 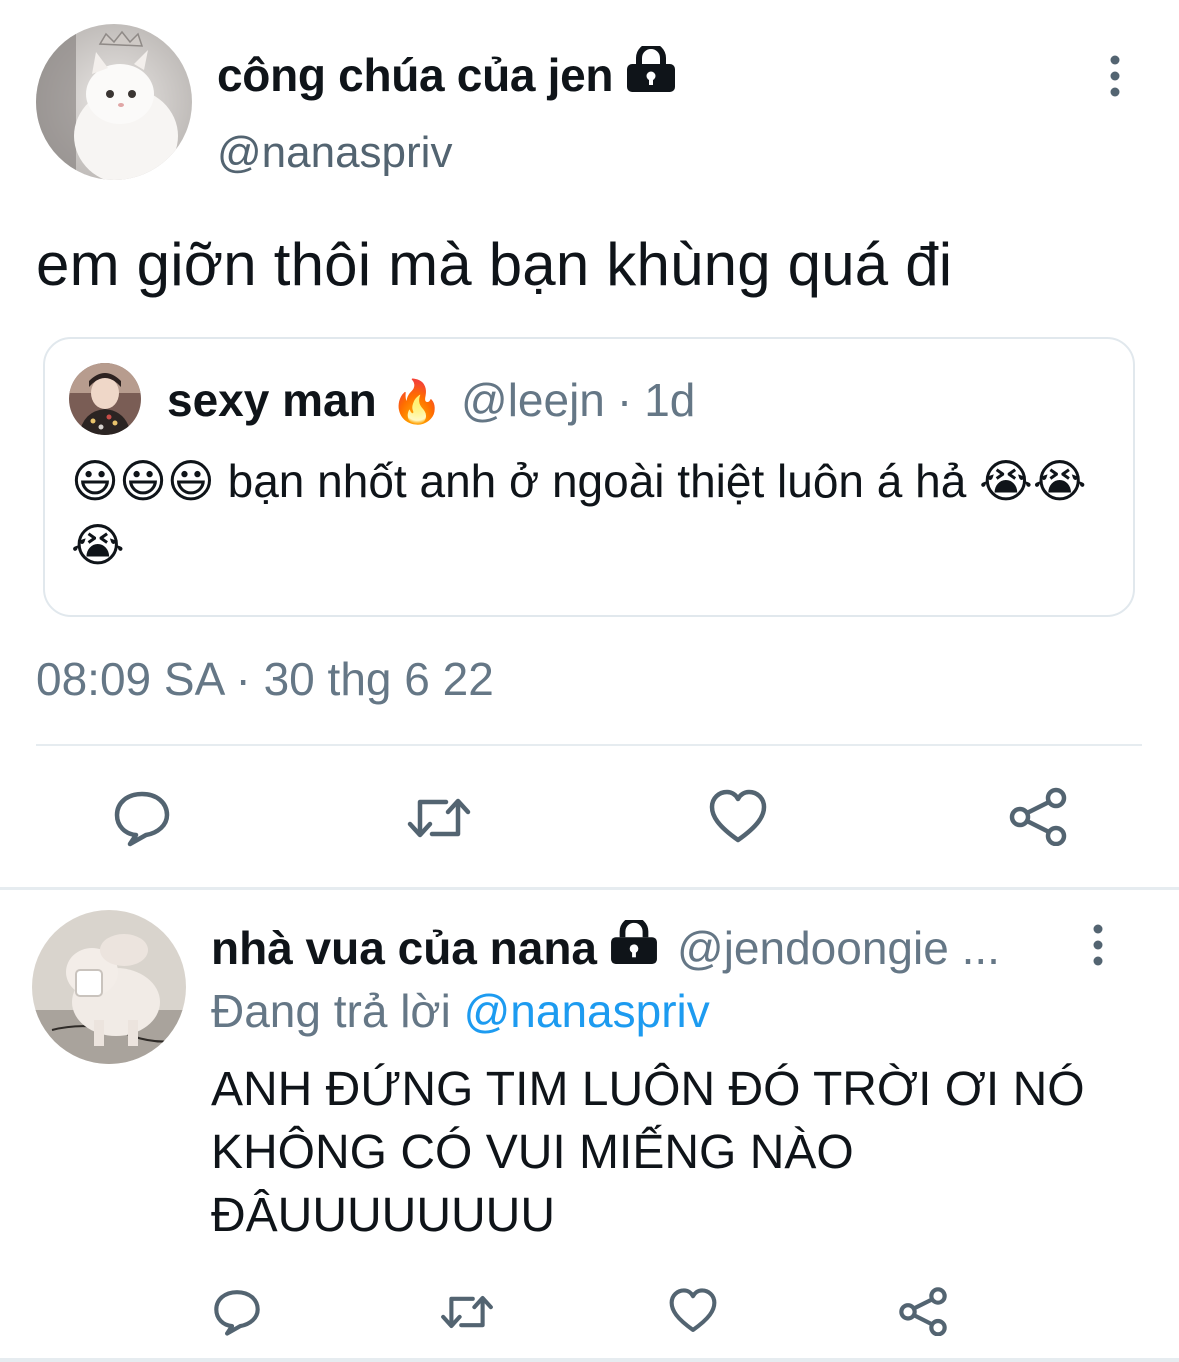 I want to click on timestamp: 08:09 SA · 30 thg 6 22, so click(x=265, y=679).